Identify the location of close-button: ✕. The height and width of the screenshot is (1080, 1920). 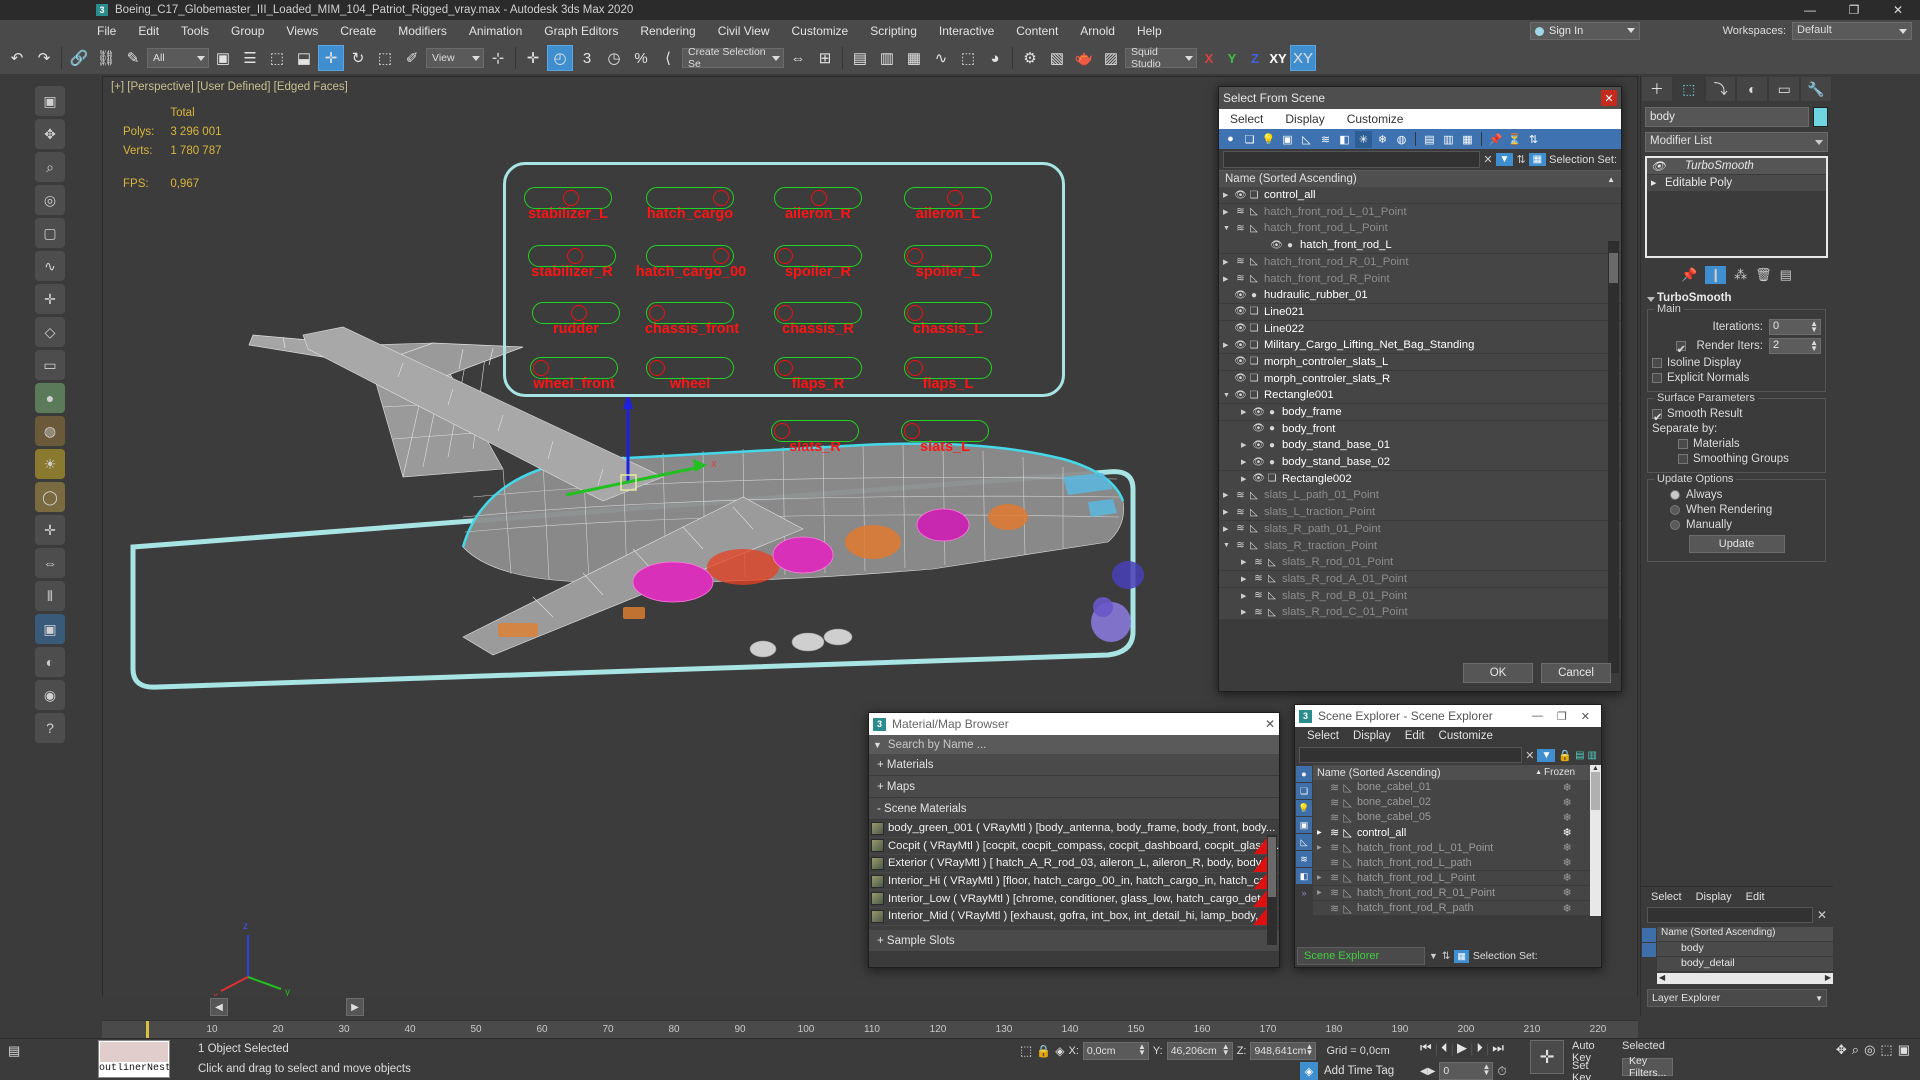
(1898, 10).